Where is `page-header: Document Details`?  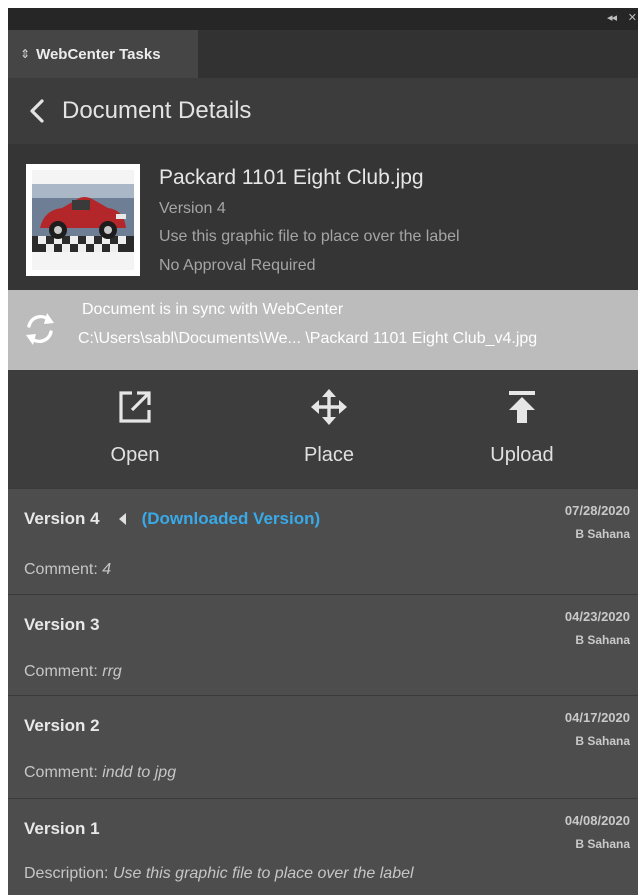 page-header: Document Details is located at coordinates (323, 111).